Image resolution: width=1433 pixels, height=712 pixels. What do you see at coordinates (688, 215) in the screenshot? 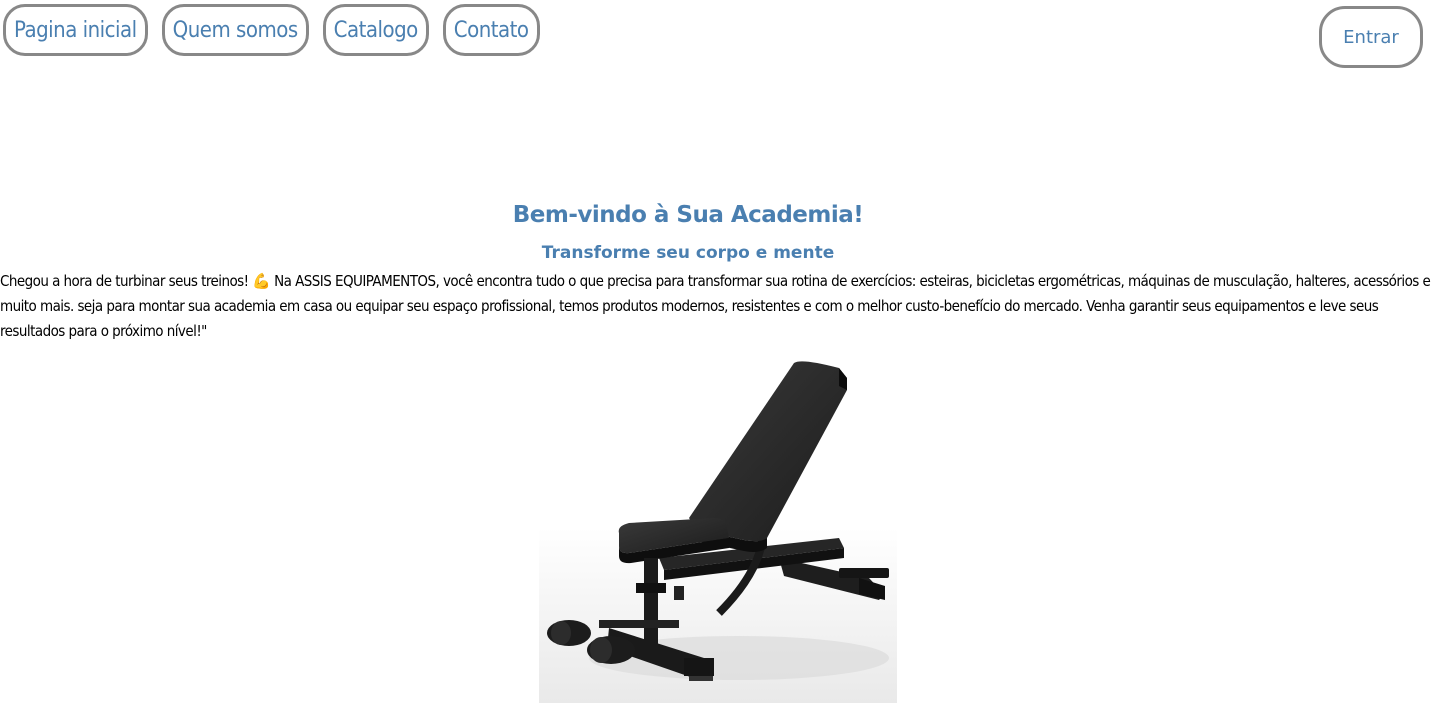
I see `page-title: Bem-vindo à Sua Academia!` at bounding box center [688, 215].